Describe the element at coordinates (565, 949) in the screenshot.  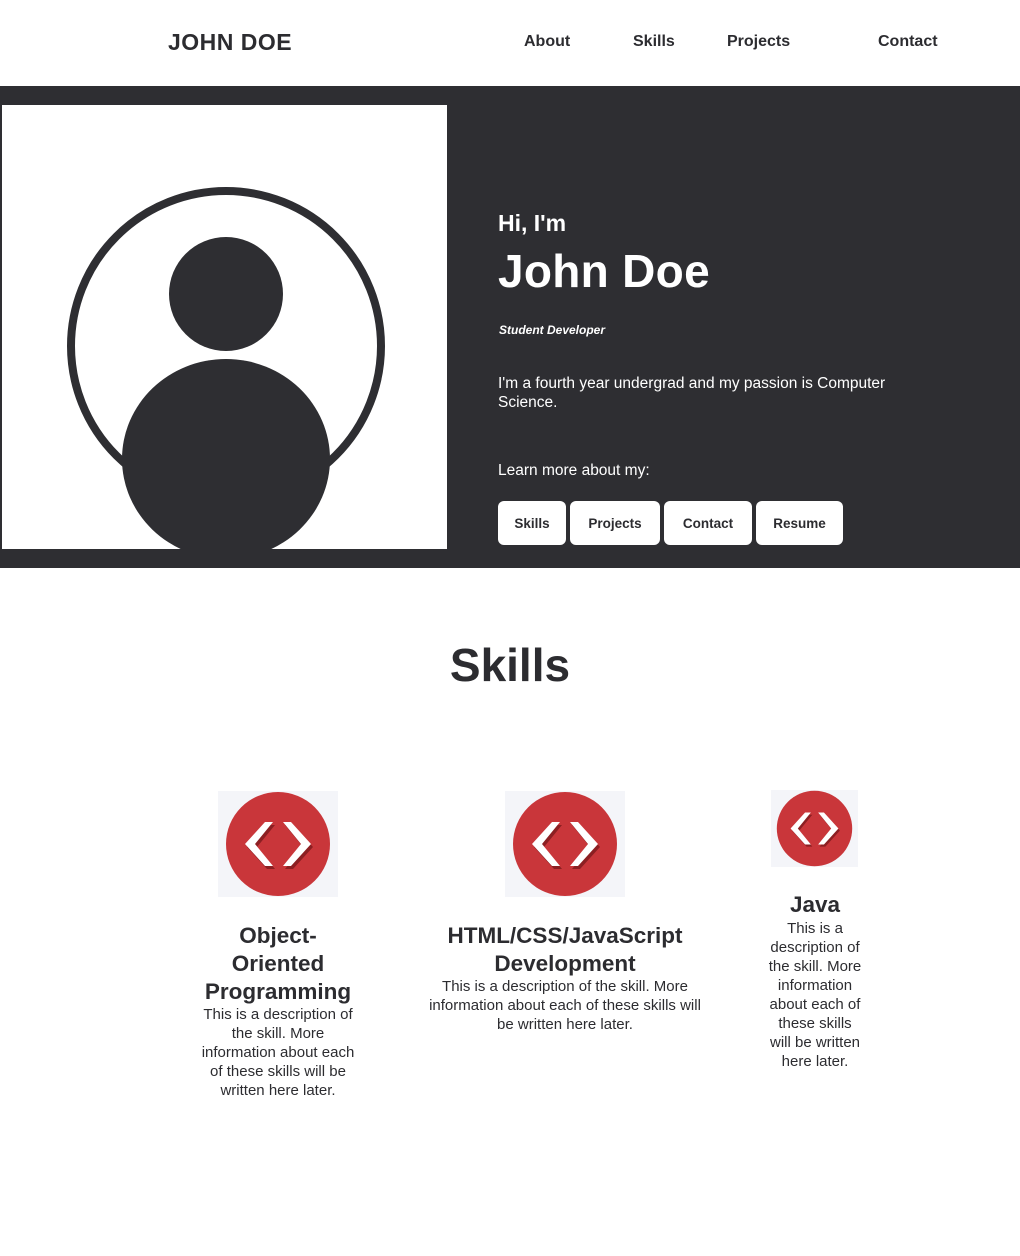
I see `skill-name: HTML/CSS/JavaScript Development` at that location.